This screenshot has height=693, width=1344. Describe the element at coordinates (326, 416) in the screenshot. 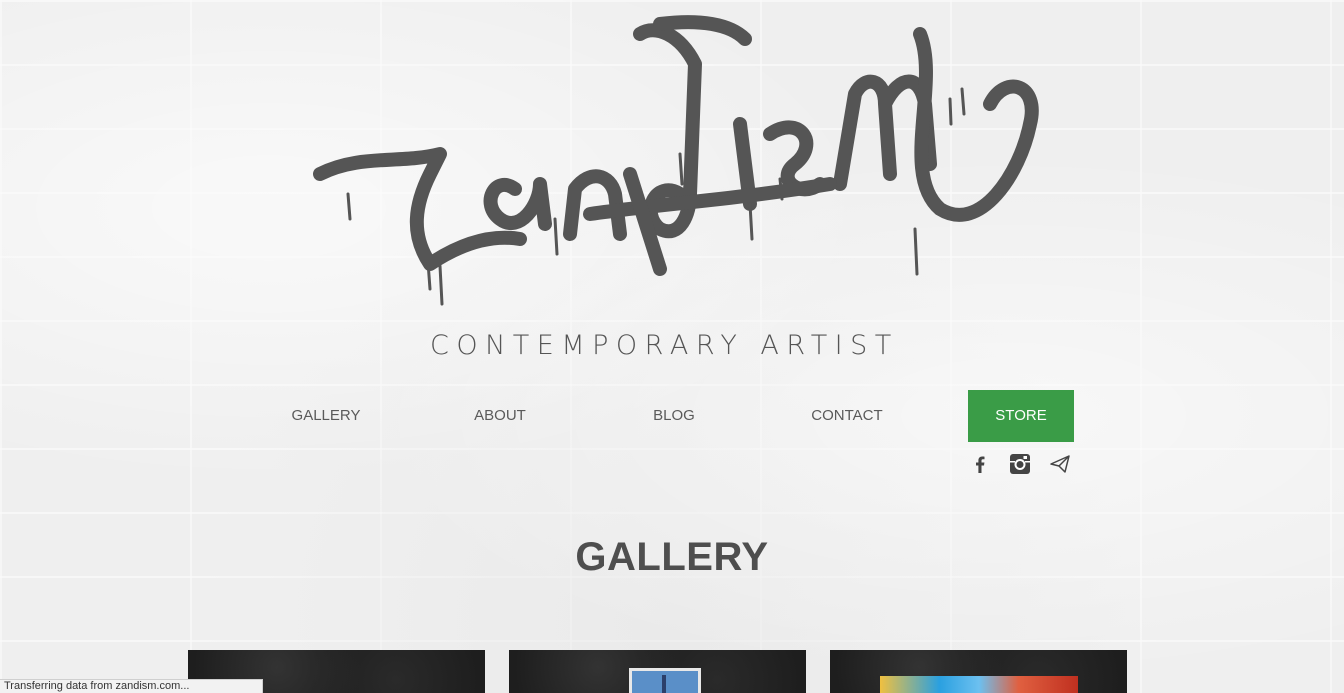

I see `nav-link-gallery: GALLERY` at that location.